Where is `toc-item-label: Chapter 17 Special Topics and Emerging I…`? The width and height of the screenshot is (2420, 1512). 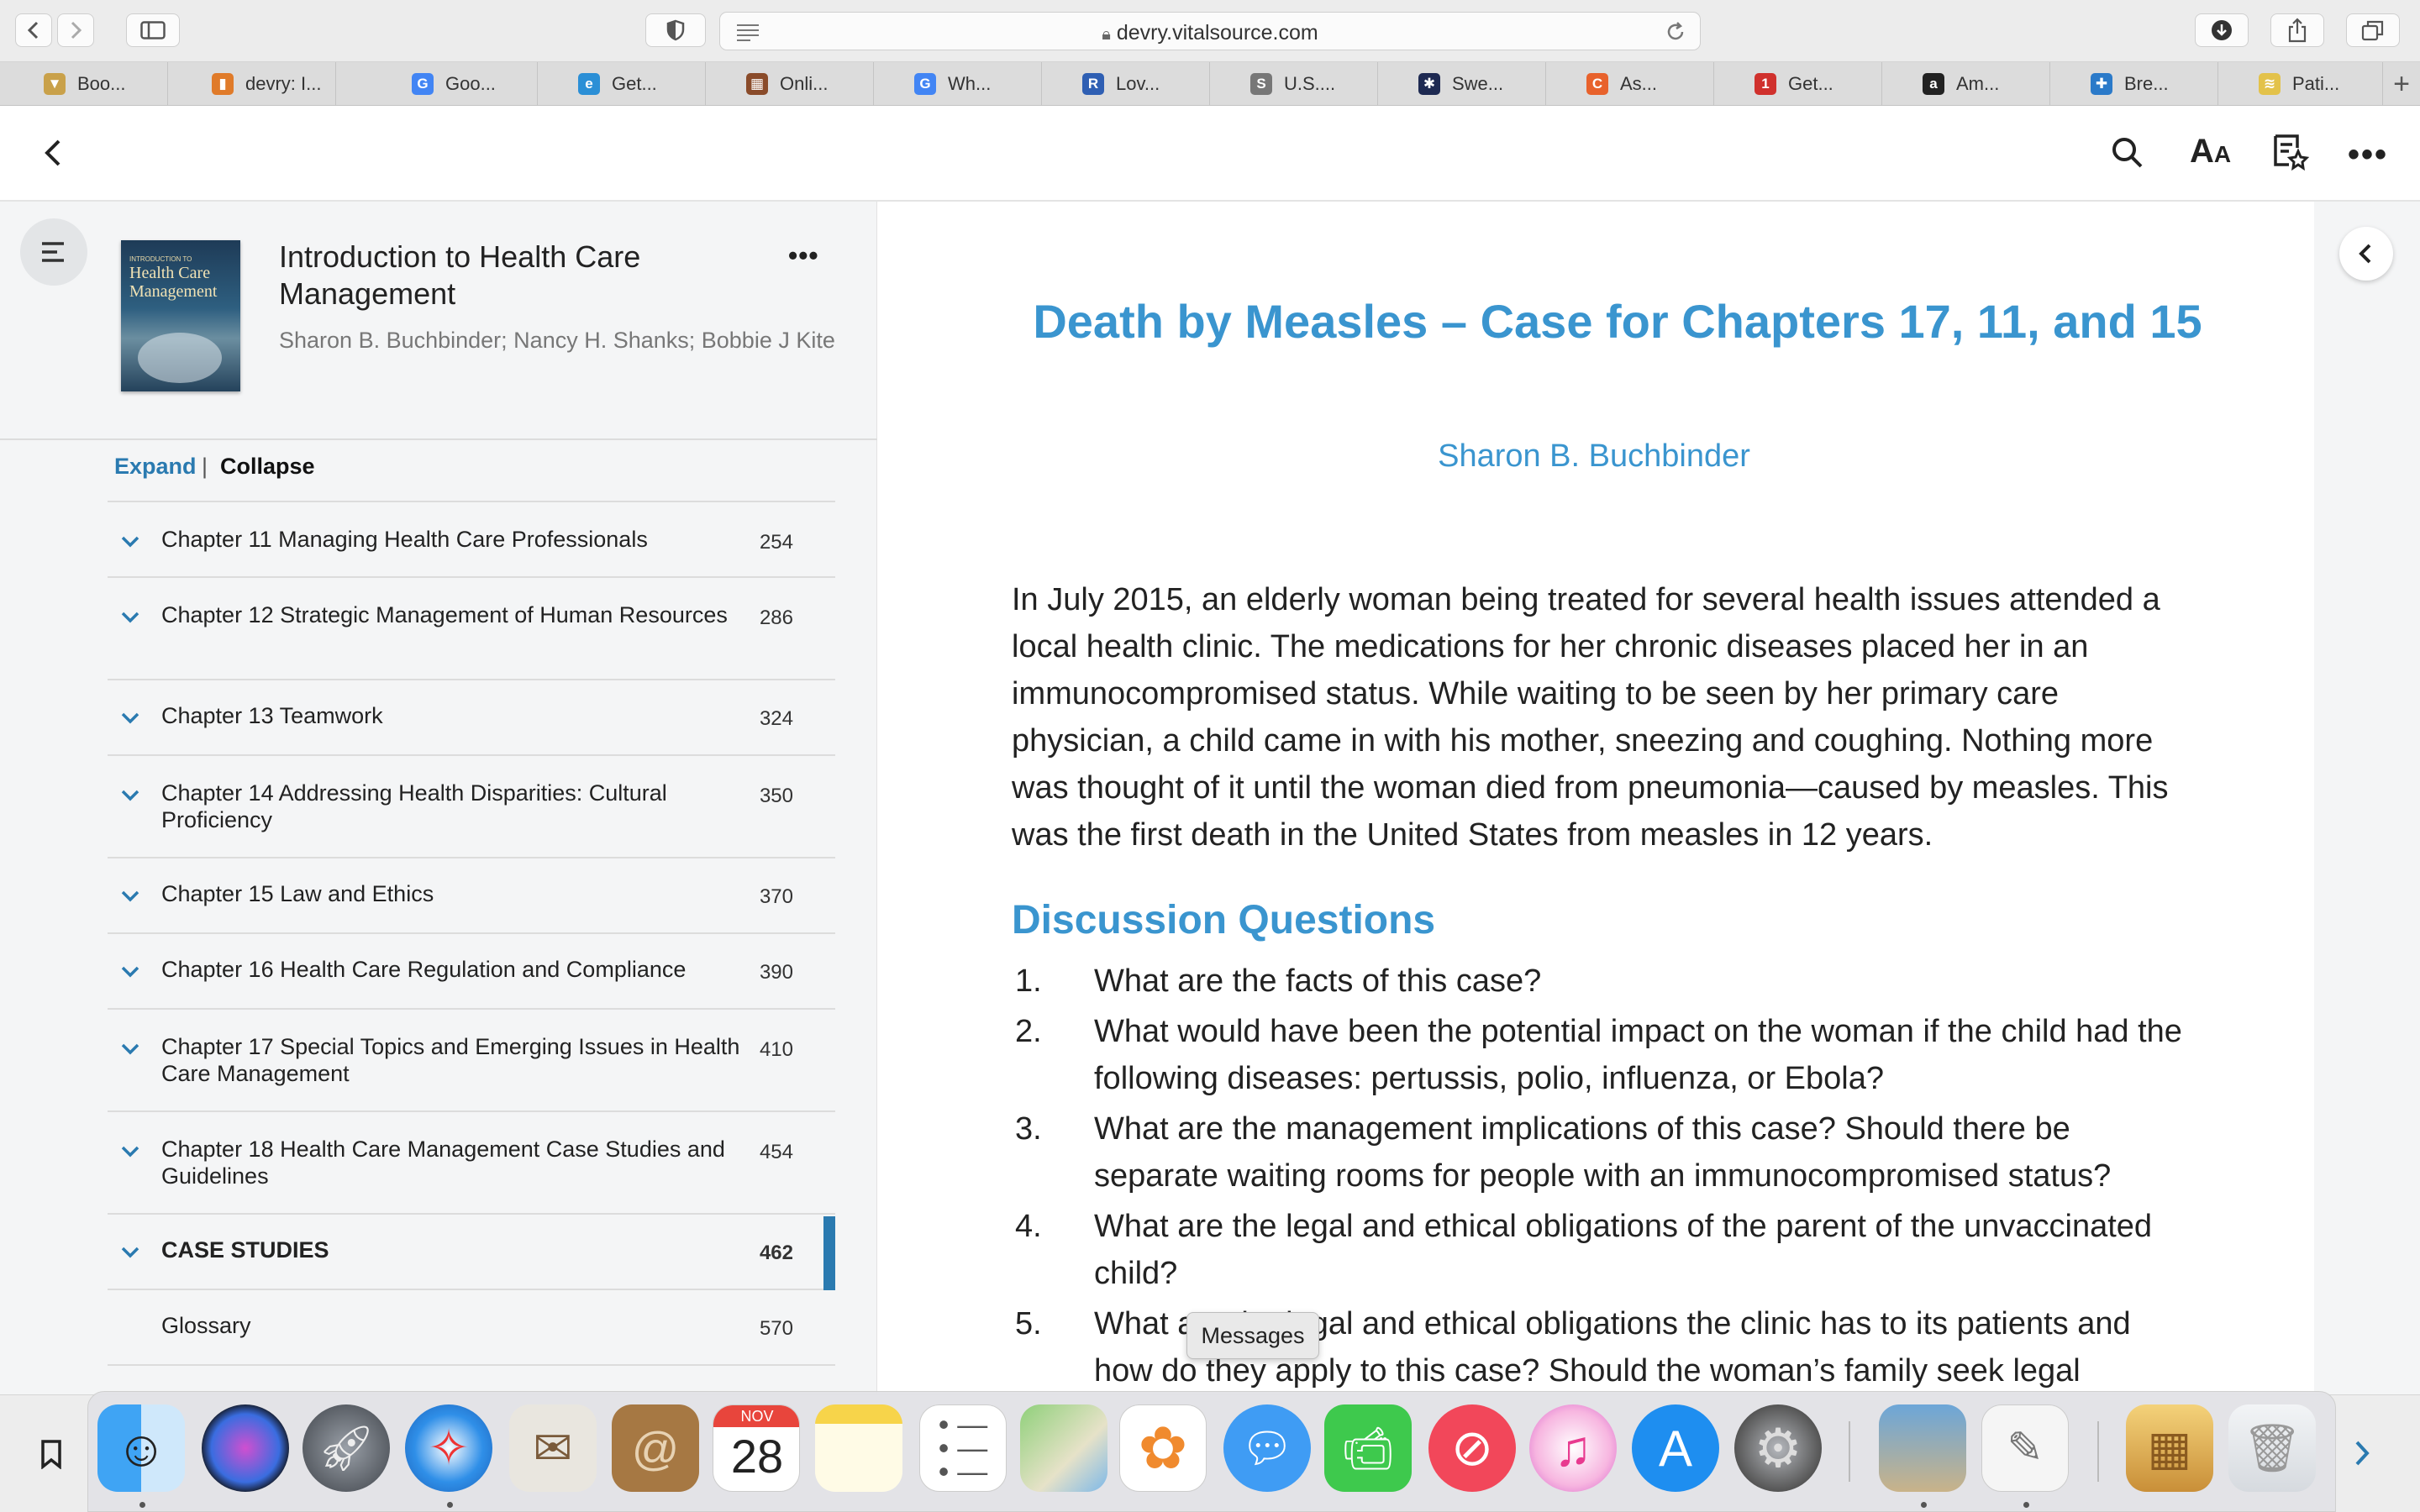 toc-item-label: Chapter 17 Special Topics and Emerging I… is located at coordinates (450, 1060).